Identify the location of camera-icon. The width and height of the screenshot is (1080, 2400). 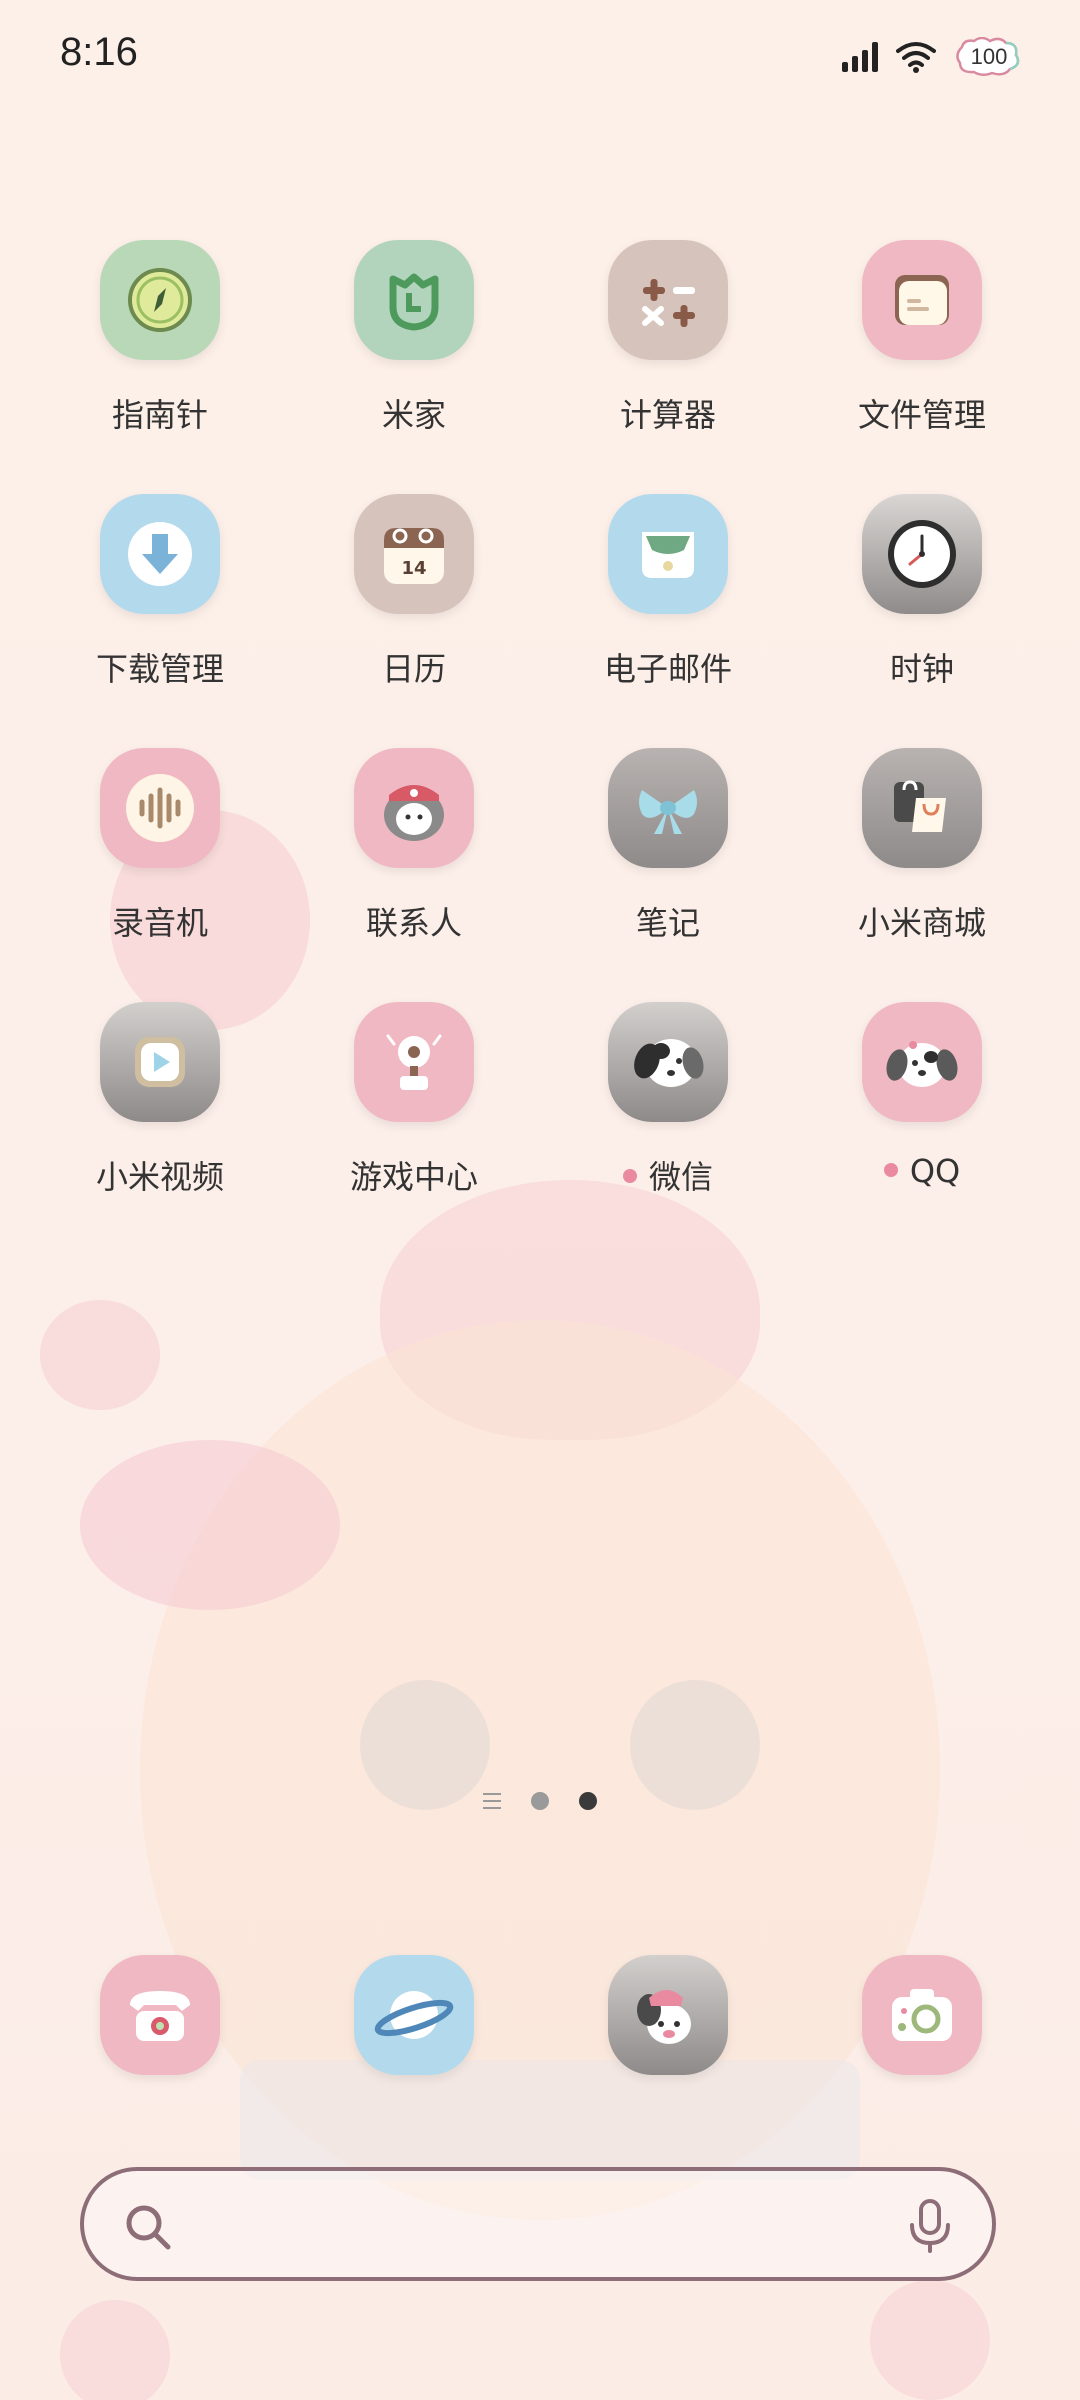
(922, 2015).